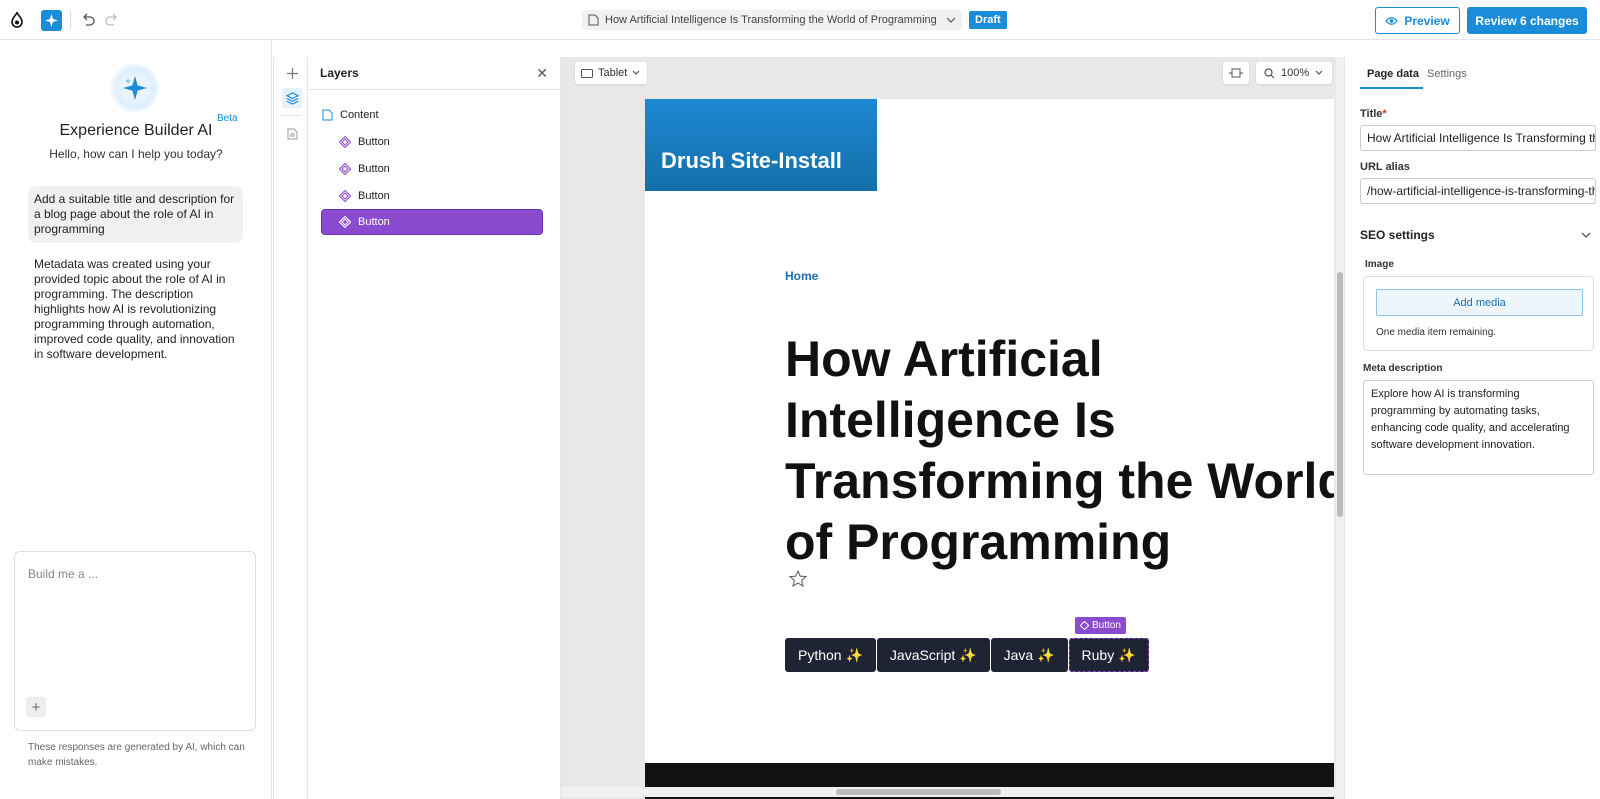 The height and width of the screenshot is (799, 1600). I want to click on python-button: Python ✨, so click(830, 655).